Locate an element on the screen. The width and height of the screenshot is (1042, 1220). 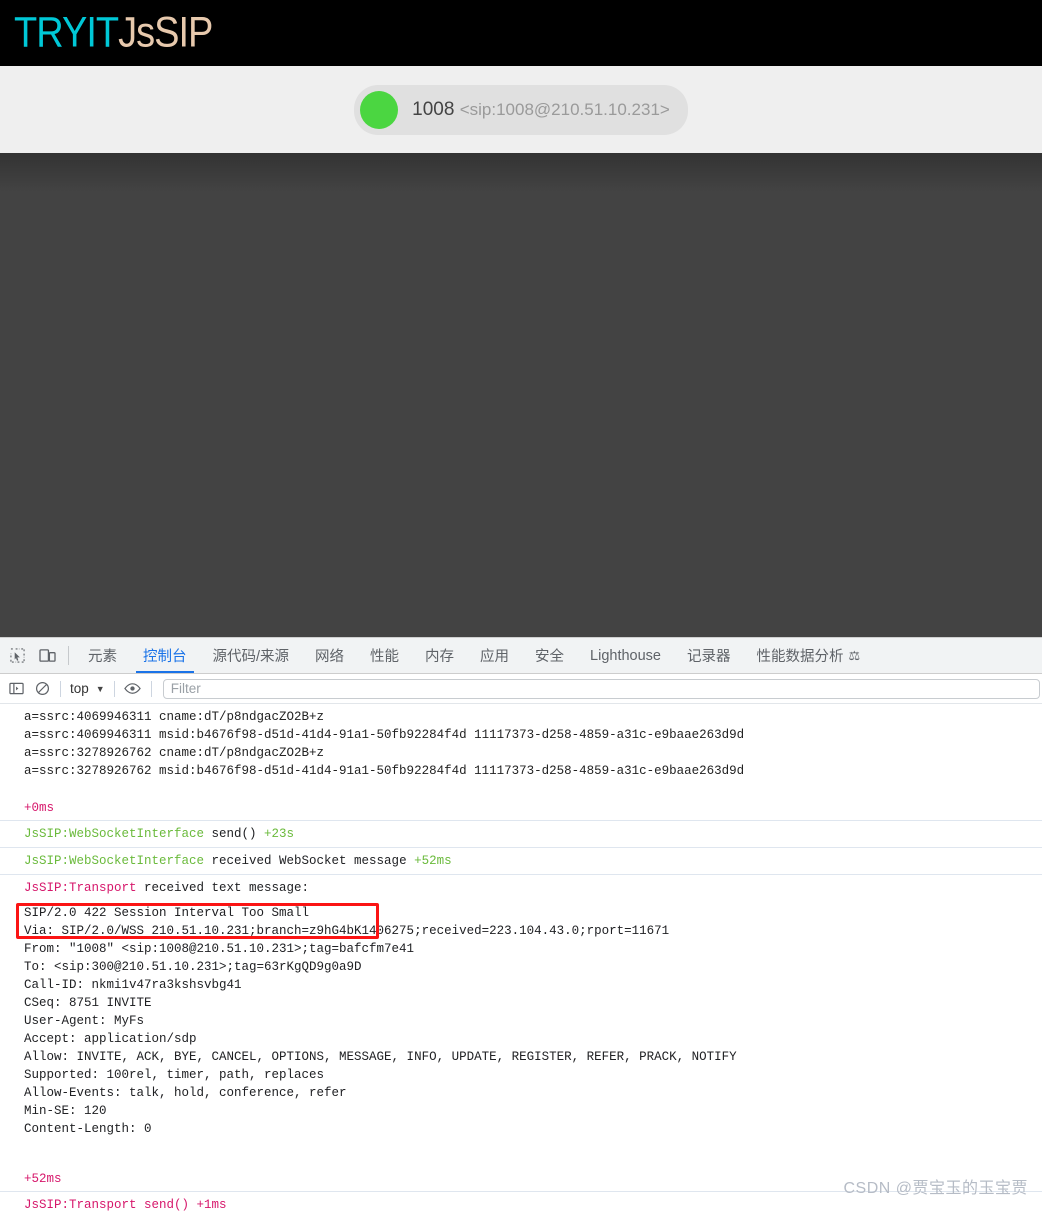
sdp-line: a=ssrc:4069946311 cname:dT/p8ndgacZO2B+z is located at coordinates (174, 717).